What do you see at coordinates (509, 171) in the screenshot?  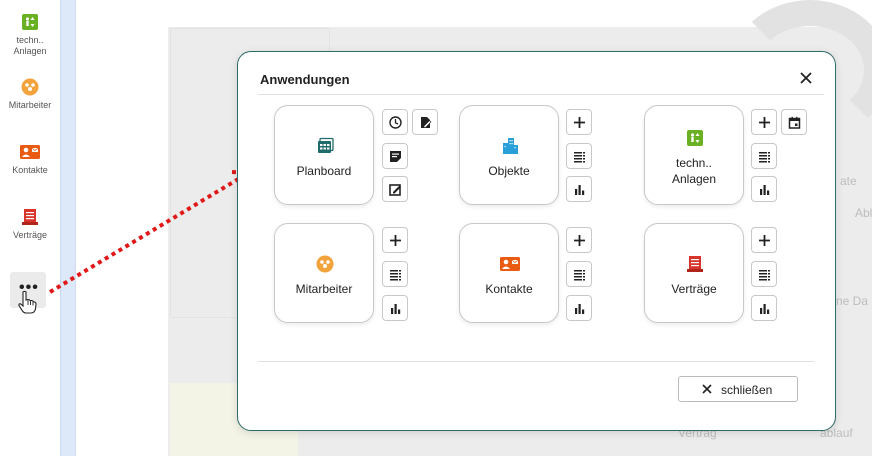 I see `app-tile-label: Objekte` at bounding box center [509, 171].